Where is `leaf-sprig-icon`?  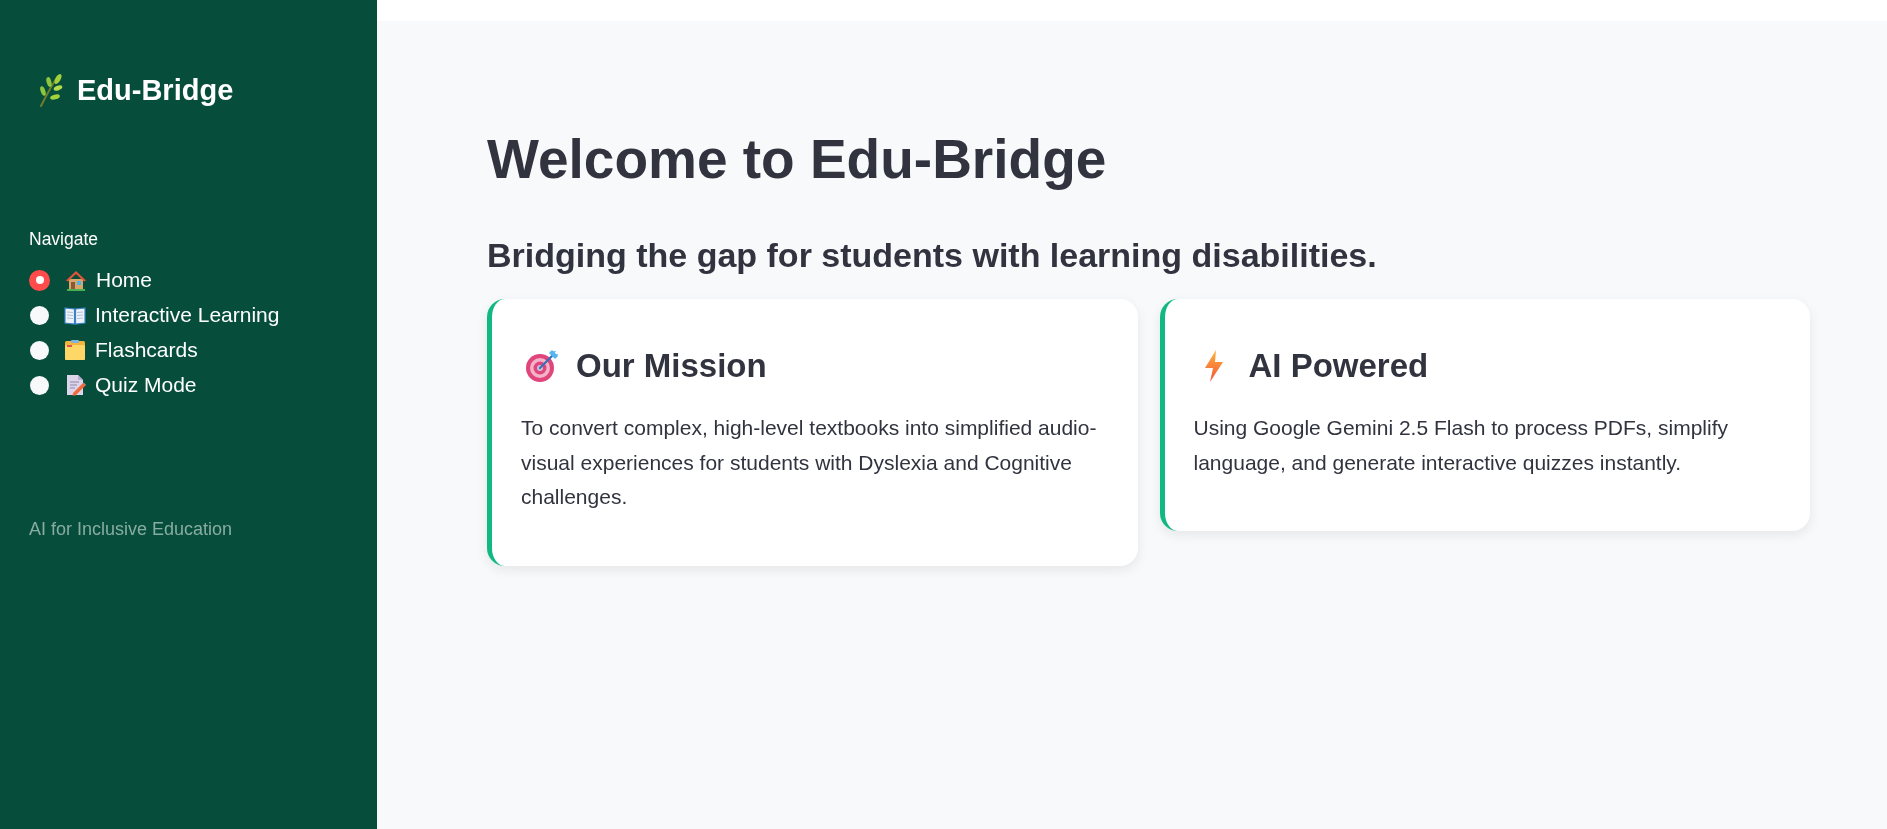 leaf-sprig-icon is located at coordinates (50, 90).